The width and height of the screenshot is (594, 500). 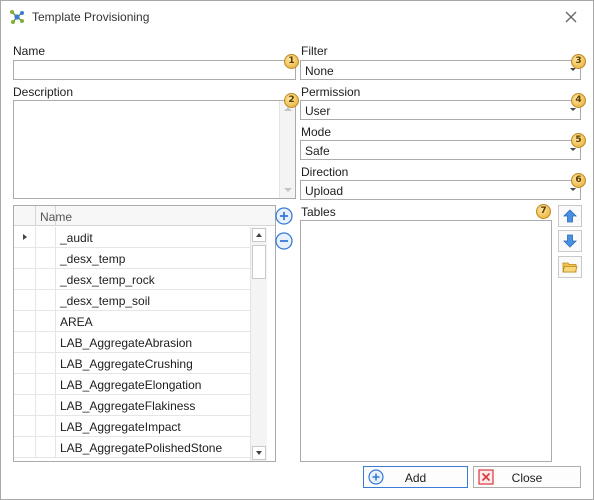 What do you see at coordinates (440, 70) in the screenshot?
I see `filter-dropdown: None` at bounding box center [440, 70].